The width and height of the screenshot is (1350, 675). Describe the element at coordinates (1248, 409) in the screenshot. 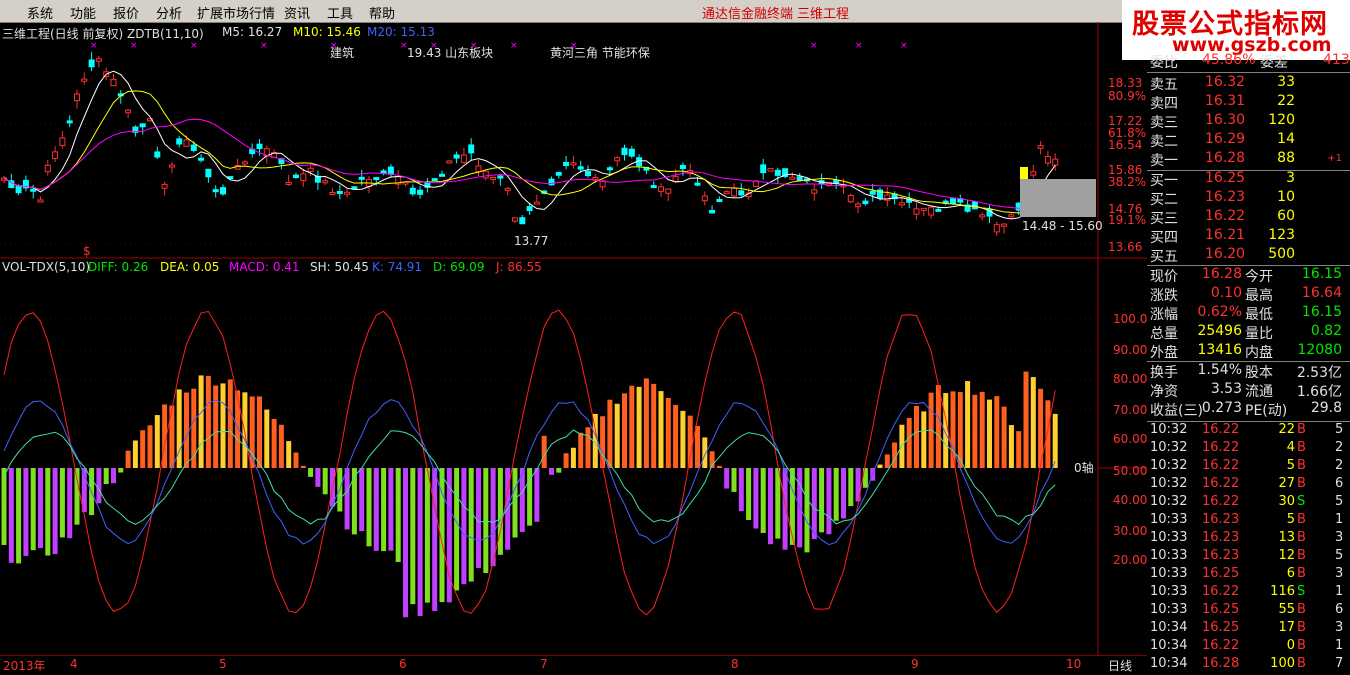

I see `stat2-row: 收益(三) 0.273 PE(动) 29.8` at that location.